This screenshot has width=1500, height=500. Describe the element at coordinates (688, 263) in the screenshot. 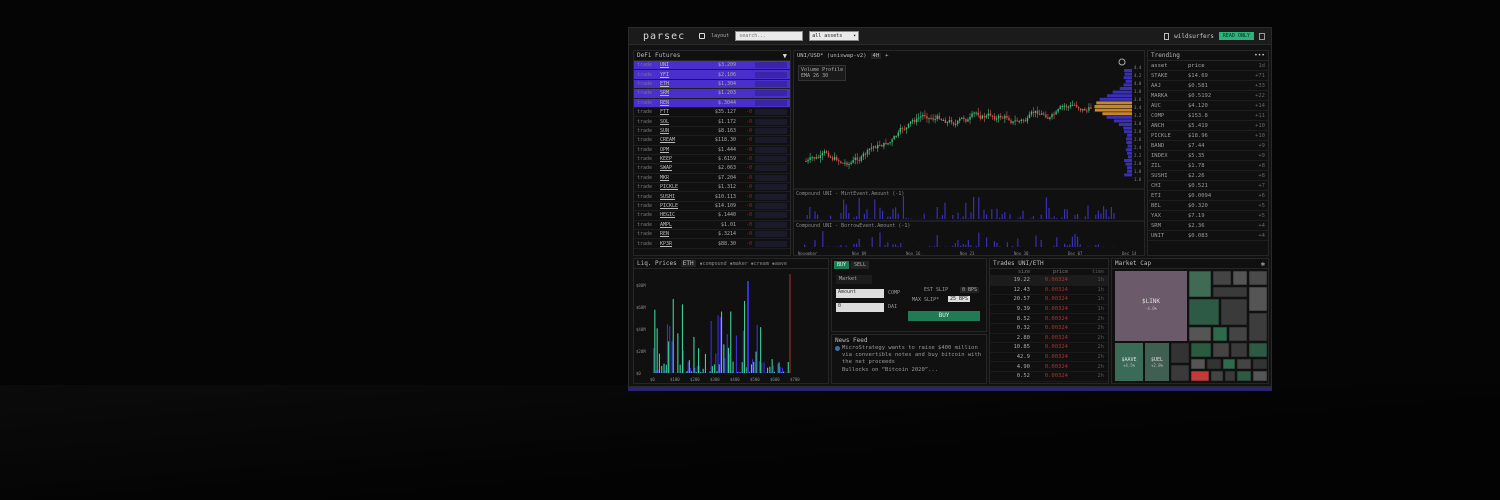

I see `liq-token: ETH` at that location.